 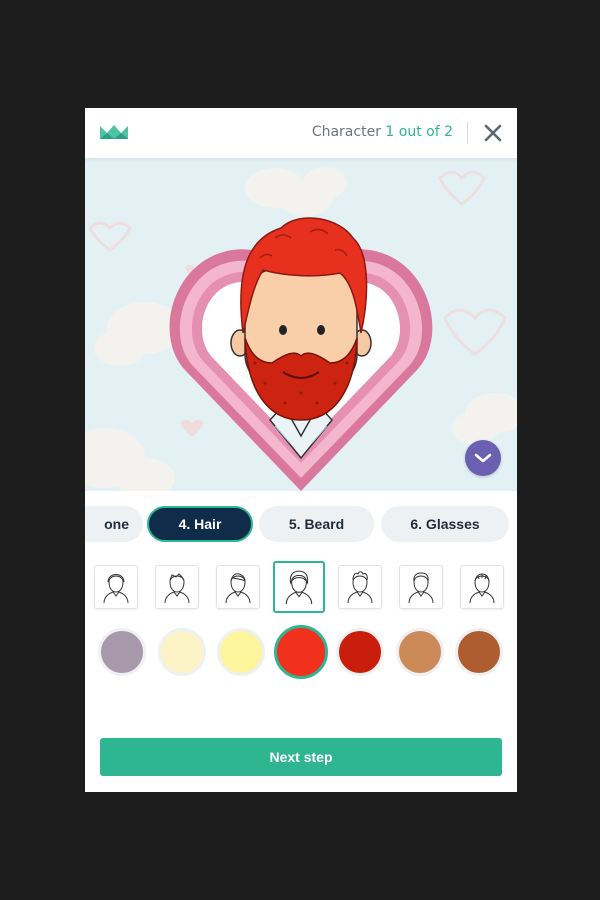 What do you see at coordinates (114, 132) in the screenshot?
I see `crown-logo-icon` at bounding box center [114, 132].